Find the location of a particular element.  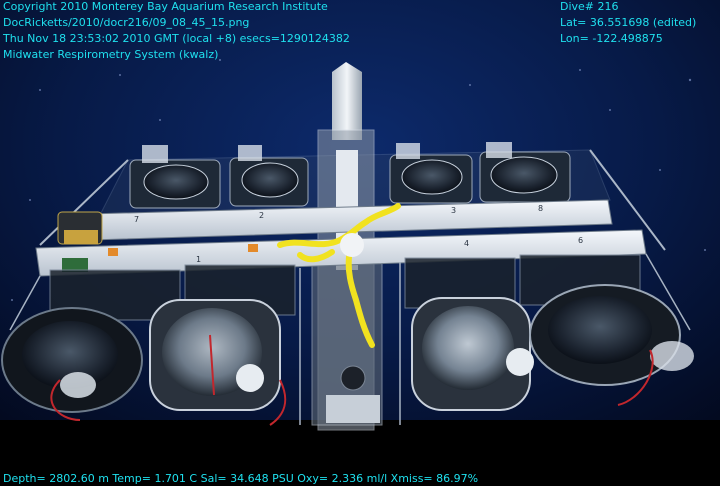

image-path-line: DocRicketts/2010/docr216/09_08_45_15.png is located at coordinates (126, 22).